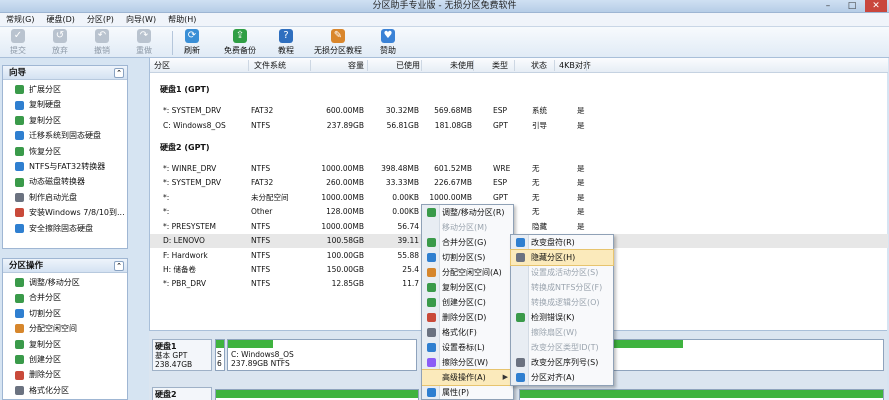 The image size is (889, 400). I want to click on col-status: 状态, so click(539, 65).